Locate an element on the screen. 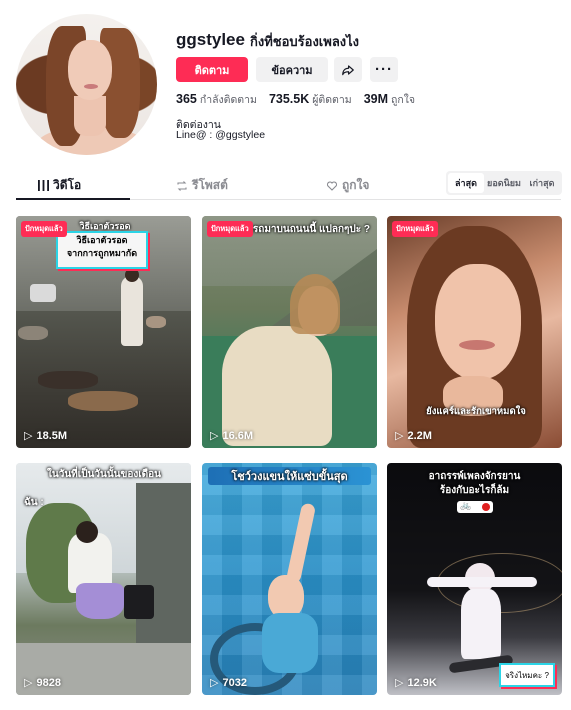  more-options-button: ··· is located at coordinates (384, 69).